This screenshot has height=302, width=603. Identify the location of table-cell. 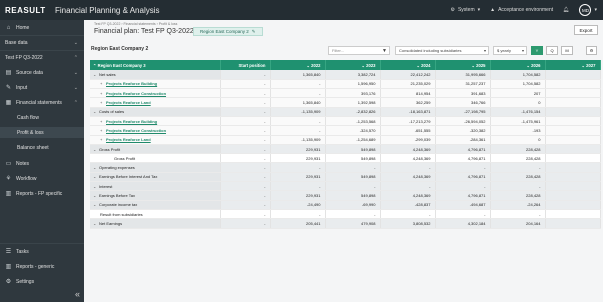
(573, 149).